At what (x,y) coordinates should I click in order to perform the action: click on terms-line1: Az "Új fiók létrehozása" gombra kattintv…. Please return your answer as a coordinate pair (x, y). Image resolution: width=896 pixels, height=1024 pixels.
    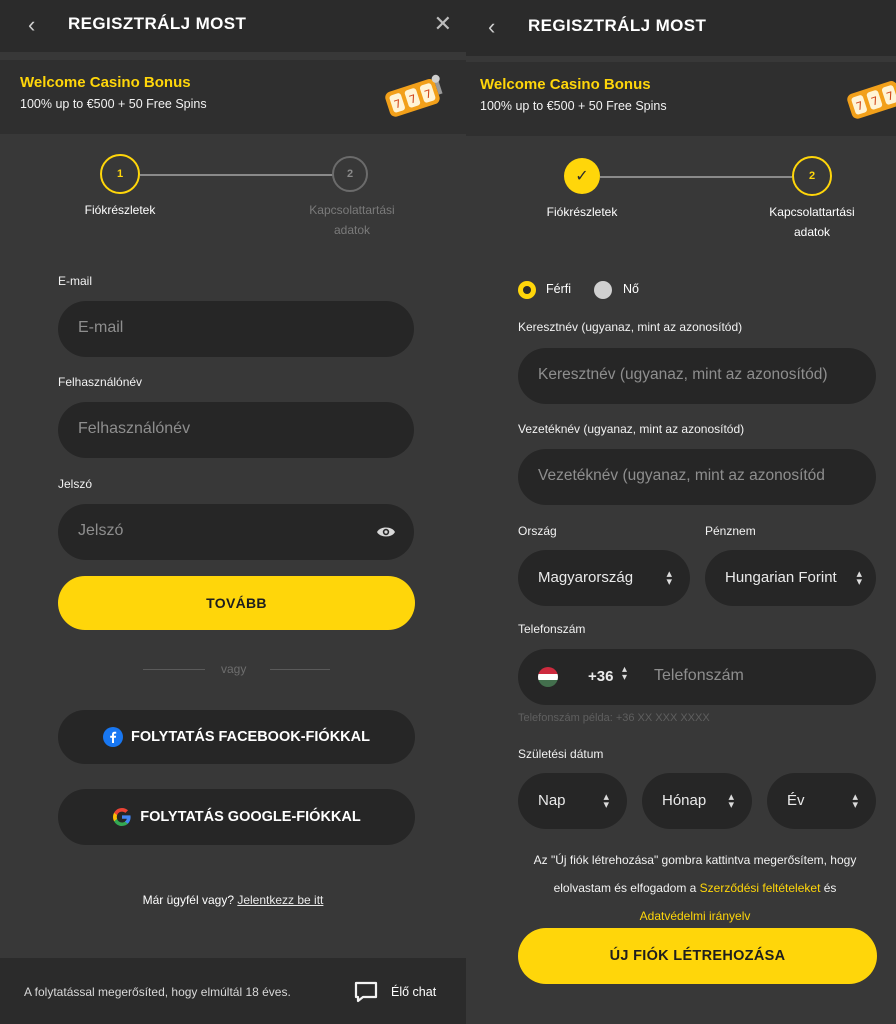
    Looking at the image, I should click on (695, 860).